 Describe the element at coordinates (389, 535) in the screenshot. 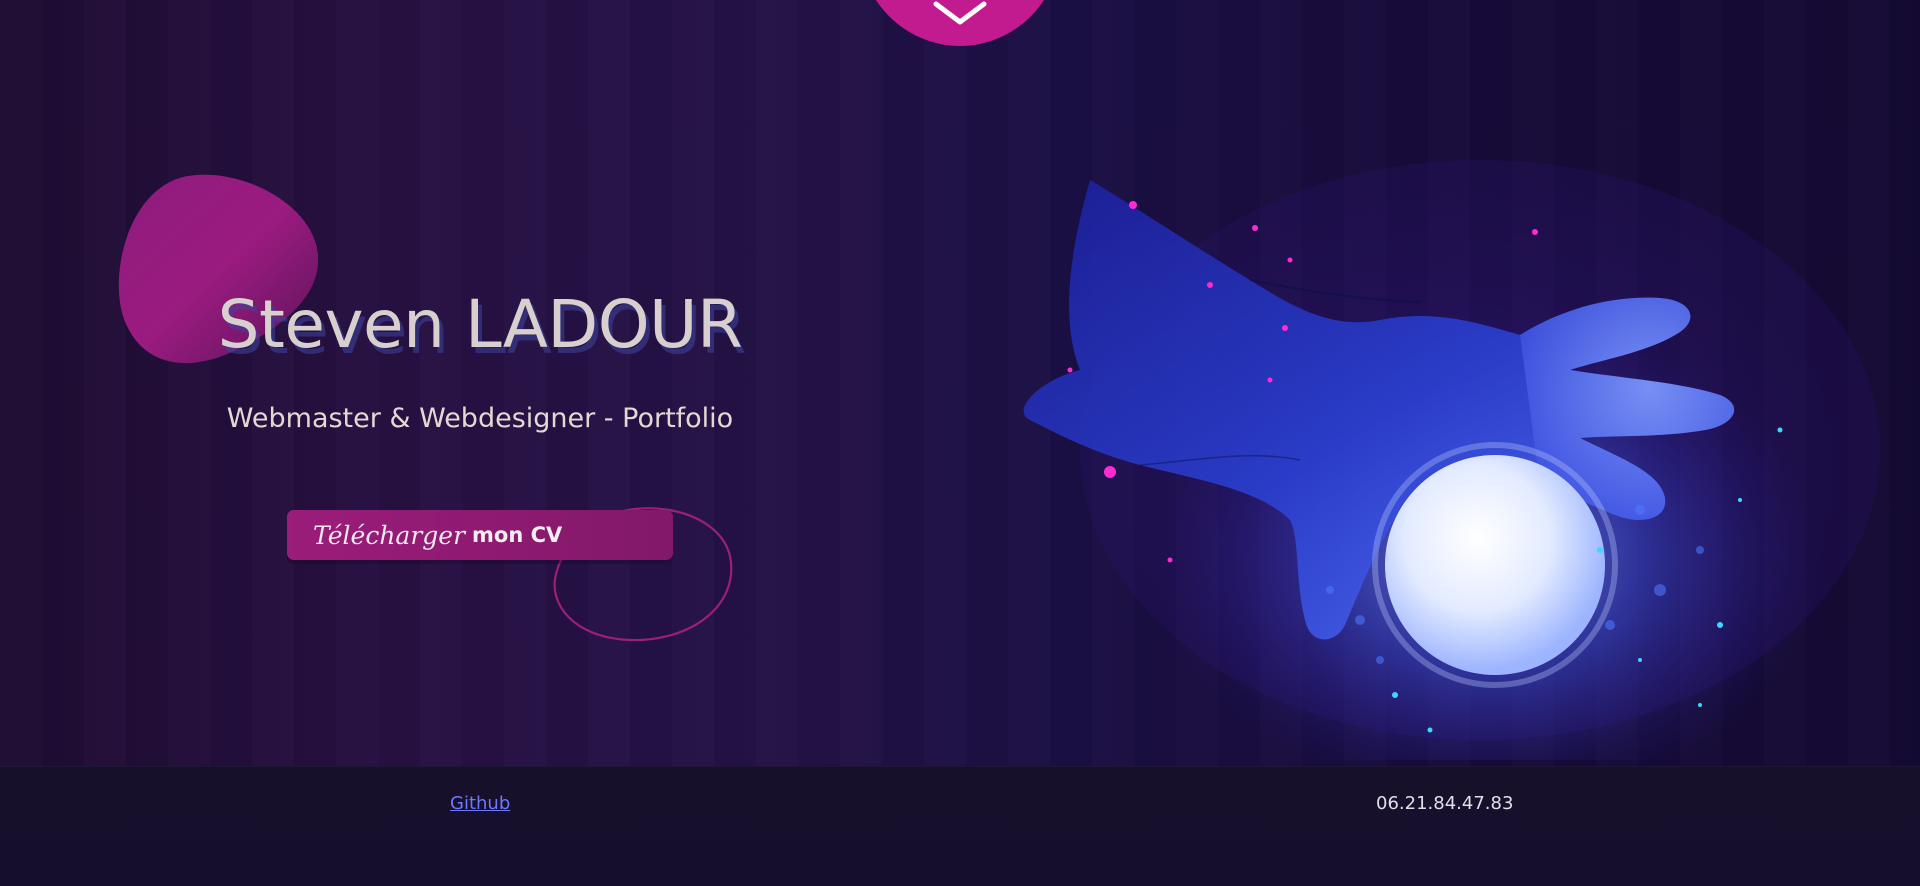

I see `cv-button-script-label: Télécharger` at that location.